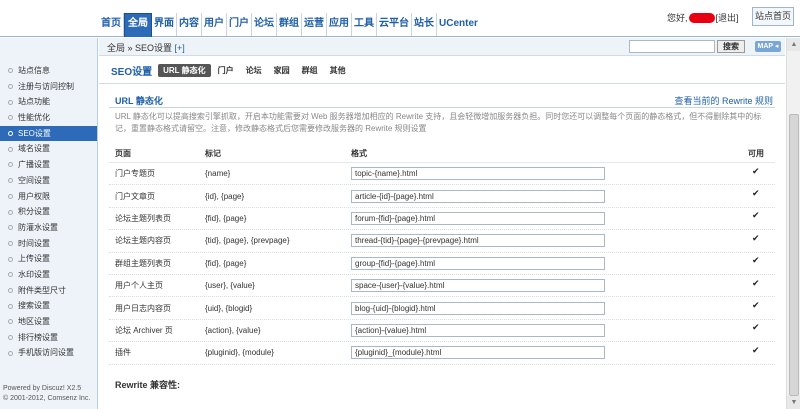 This screenshot has height=409, width=800. Describe the element at coordinates (48, 197) in the screenshot. I see `sidebar-item: 用户权限` at that location.